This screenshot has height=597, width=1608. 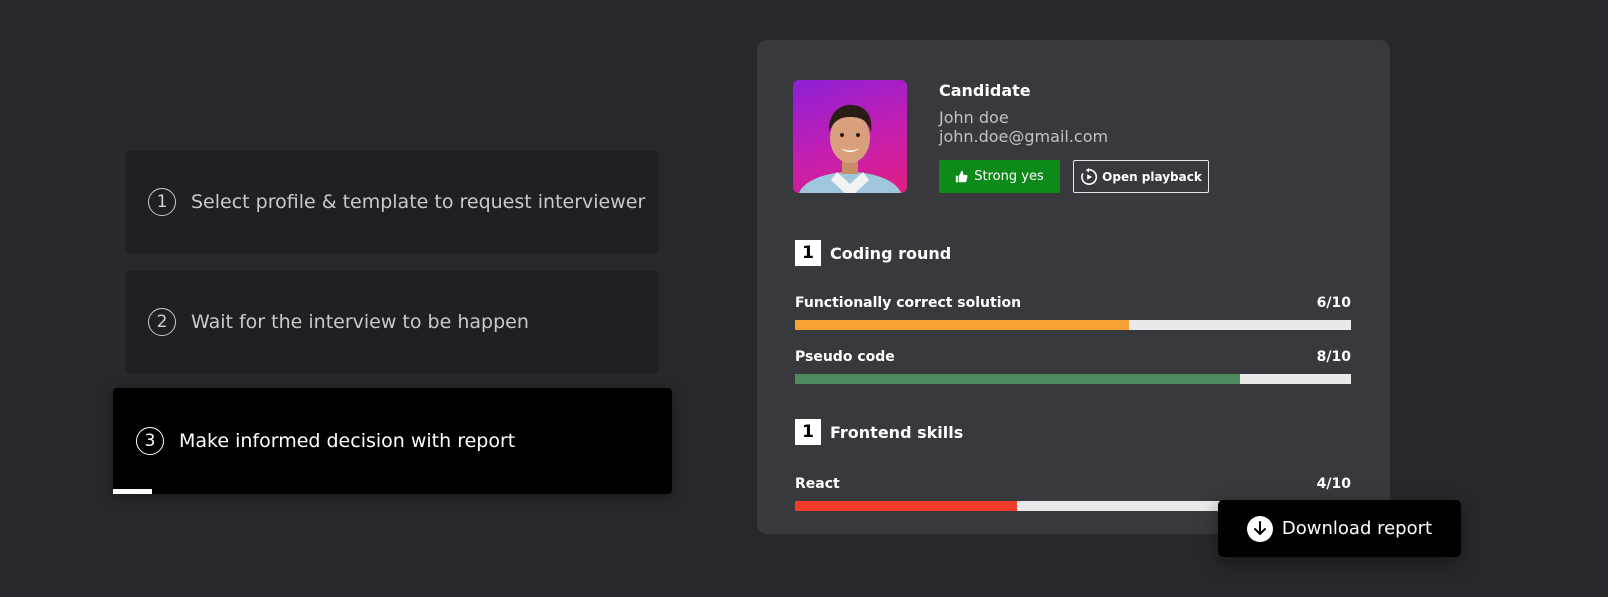 What do you see at coordinates (985, 90) in the screenshot?
I see `candidate-heading: Candidate` at bounding box center [985, 90].